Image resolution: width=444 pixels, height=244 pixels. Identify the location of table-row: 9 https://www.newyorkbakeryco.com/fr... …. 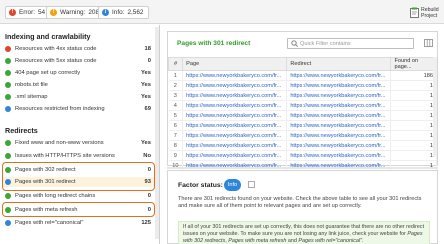
(302, 155).